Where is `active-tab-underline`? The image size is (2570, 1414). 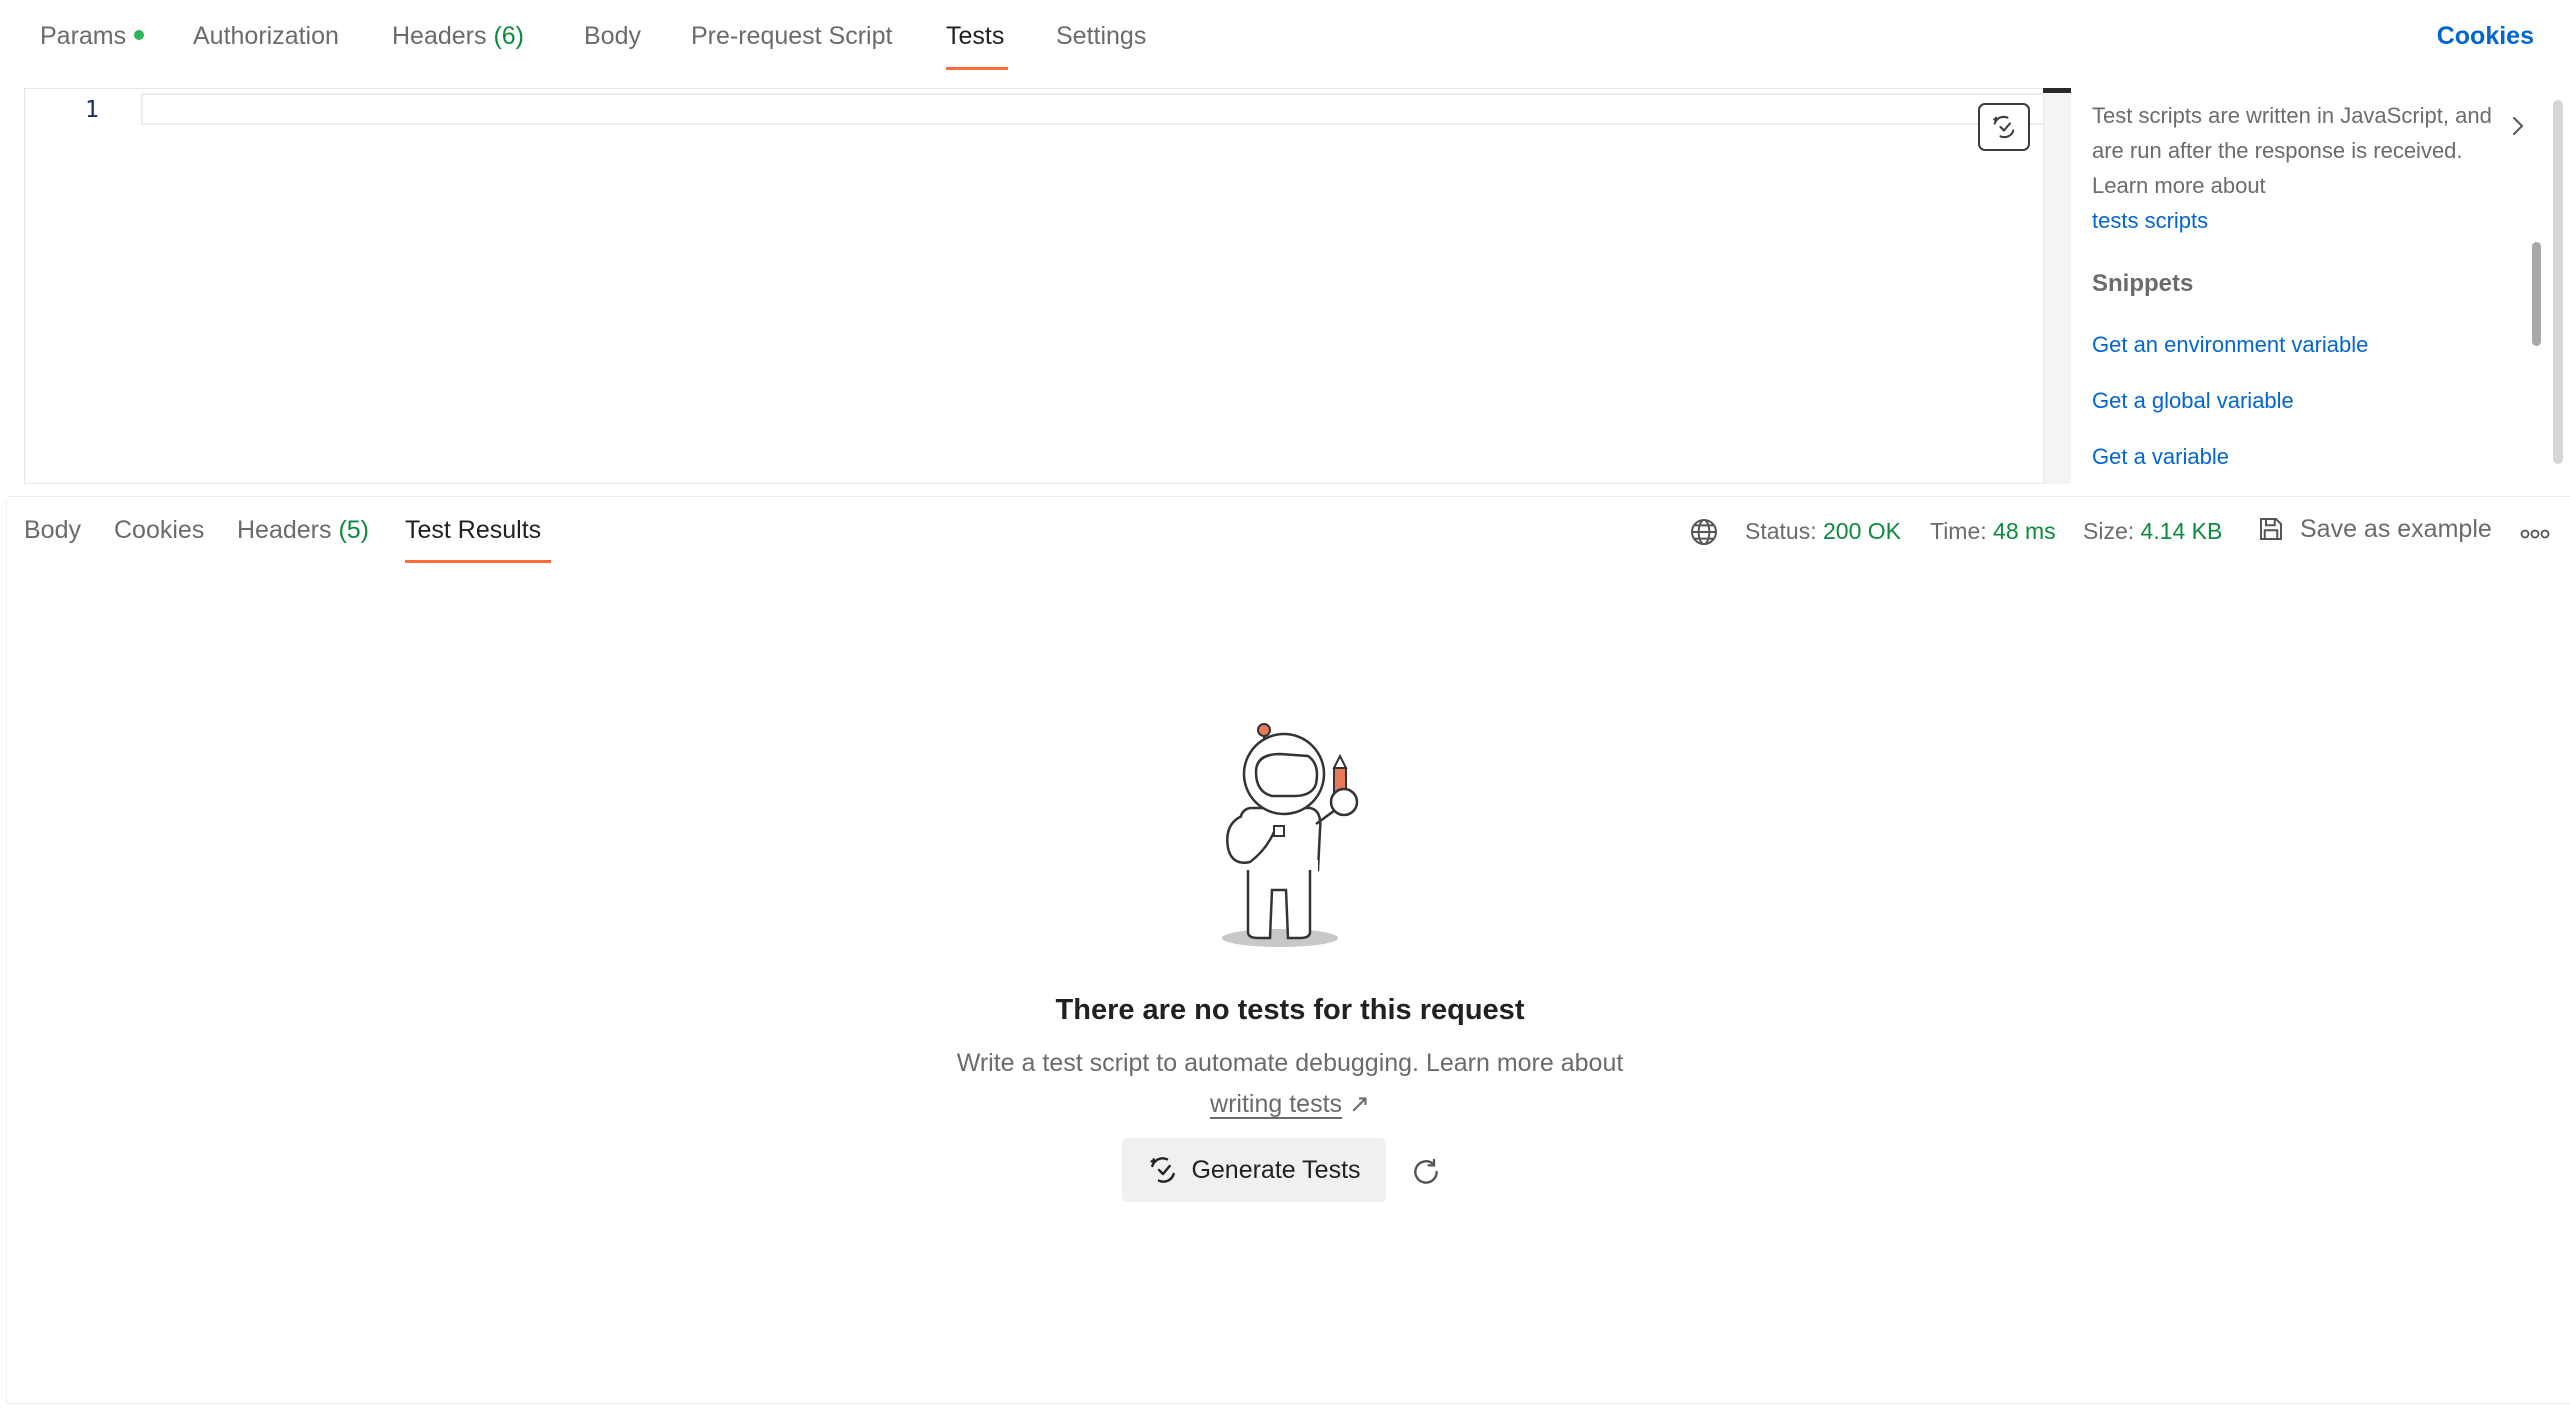 active-tab-underline is located at coordinates (977, 68).